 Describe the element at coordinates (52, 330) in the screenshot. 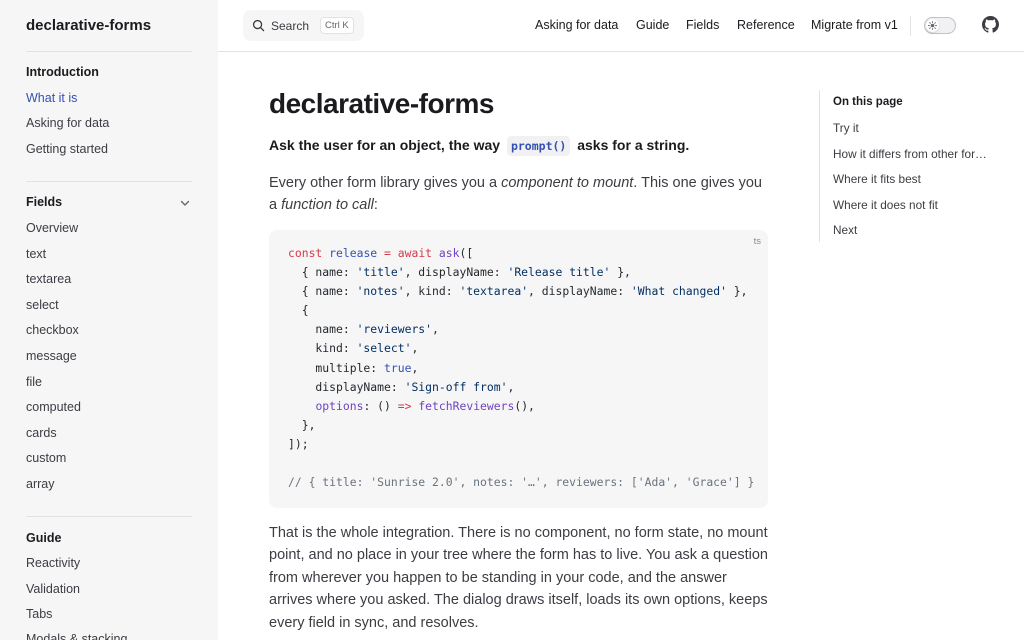

I see `sidebar-item-checkbox: checkbox` at that location.